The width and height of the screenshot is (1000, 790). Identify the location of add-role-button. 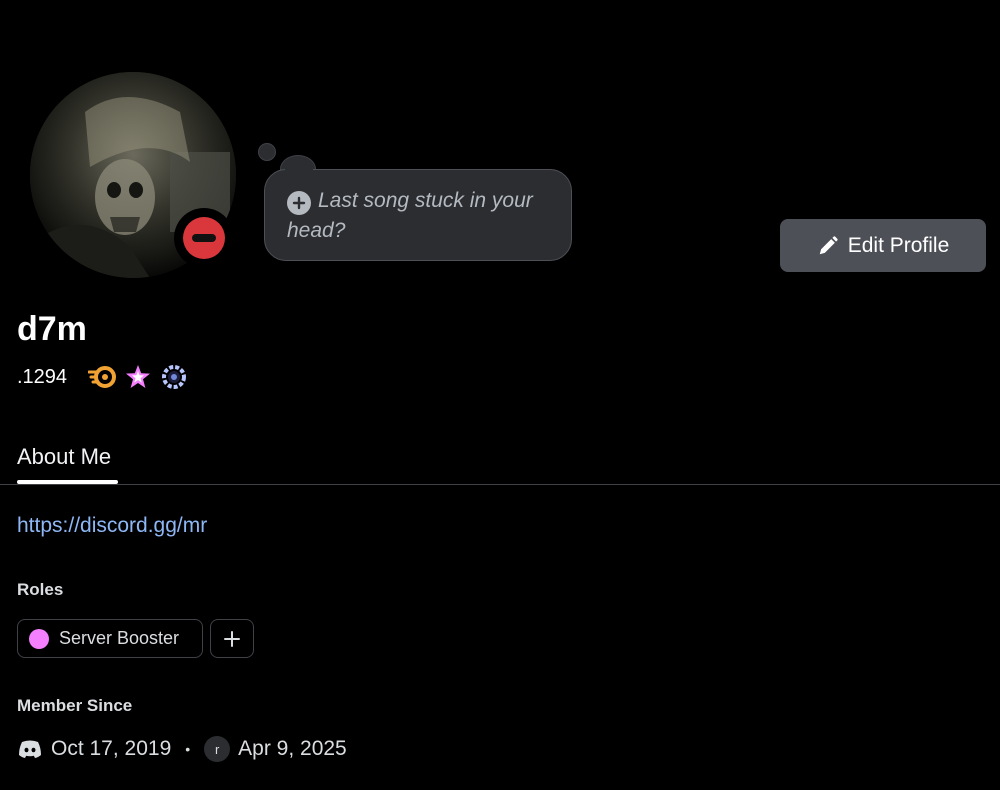
(232, 638).